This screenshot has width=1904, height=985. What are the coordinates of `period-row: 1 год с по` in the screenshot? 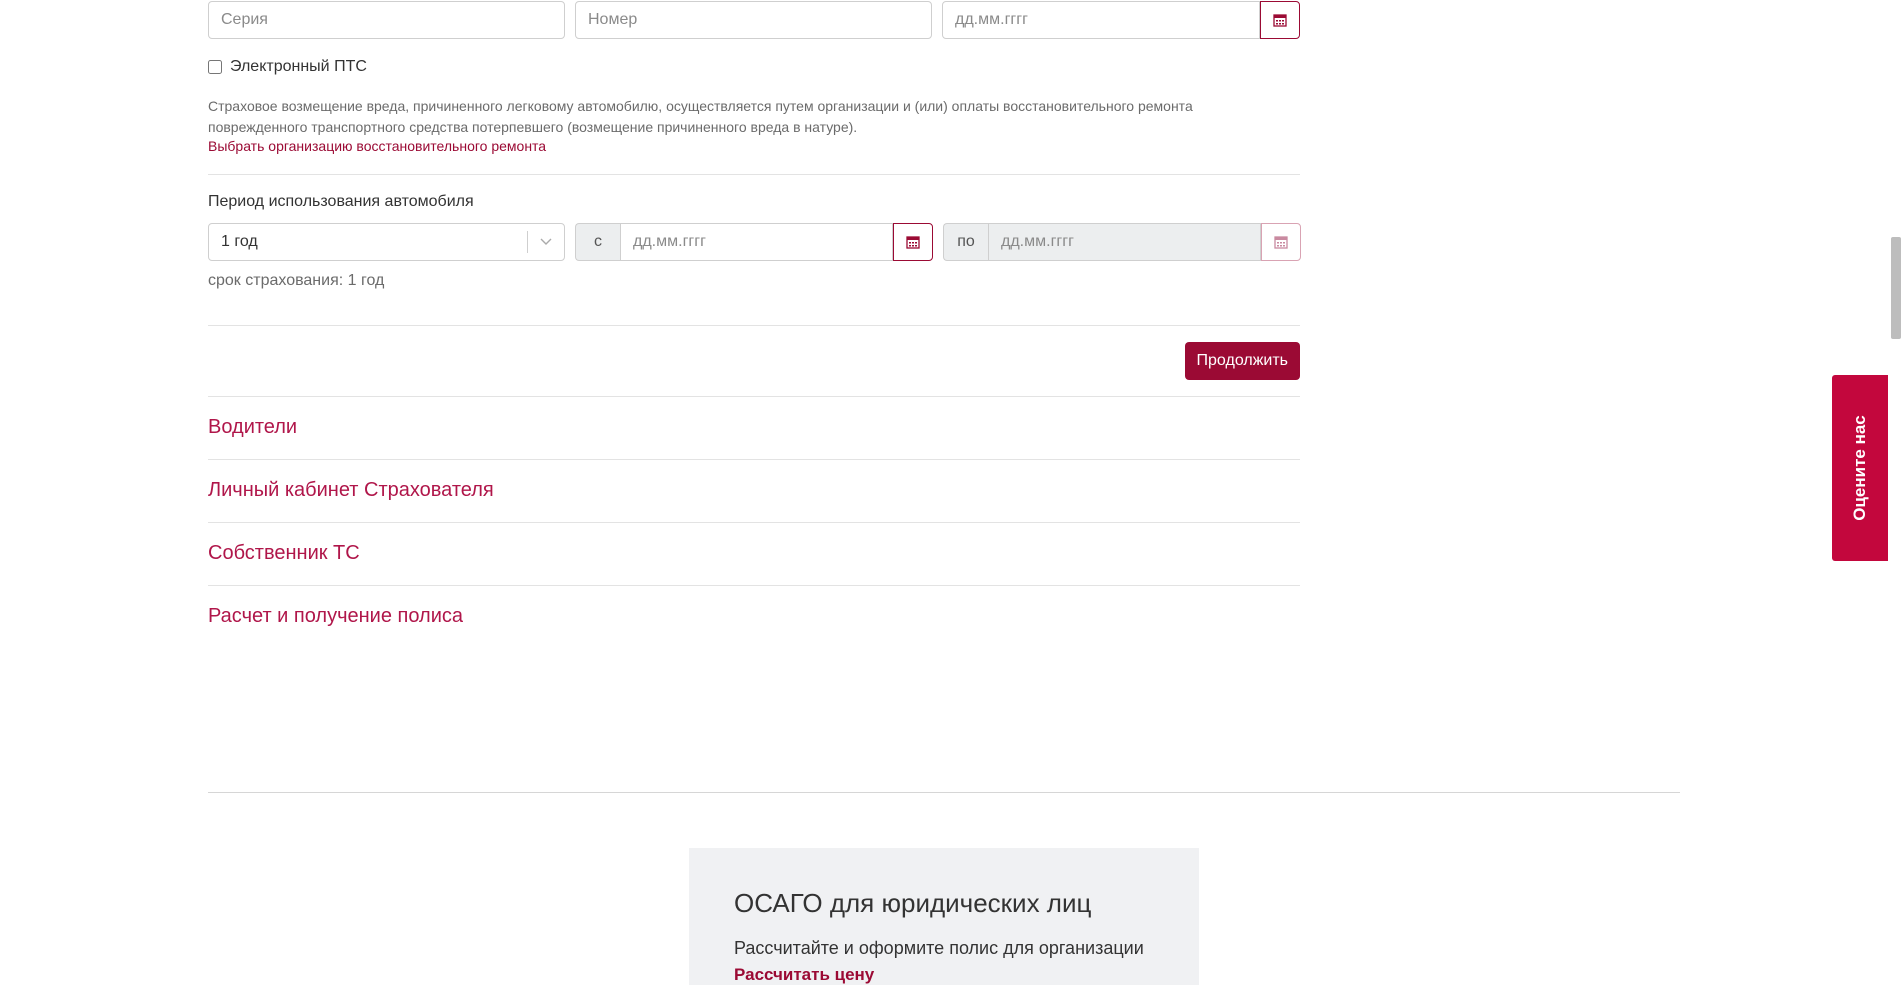 It's located at (754, 242).